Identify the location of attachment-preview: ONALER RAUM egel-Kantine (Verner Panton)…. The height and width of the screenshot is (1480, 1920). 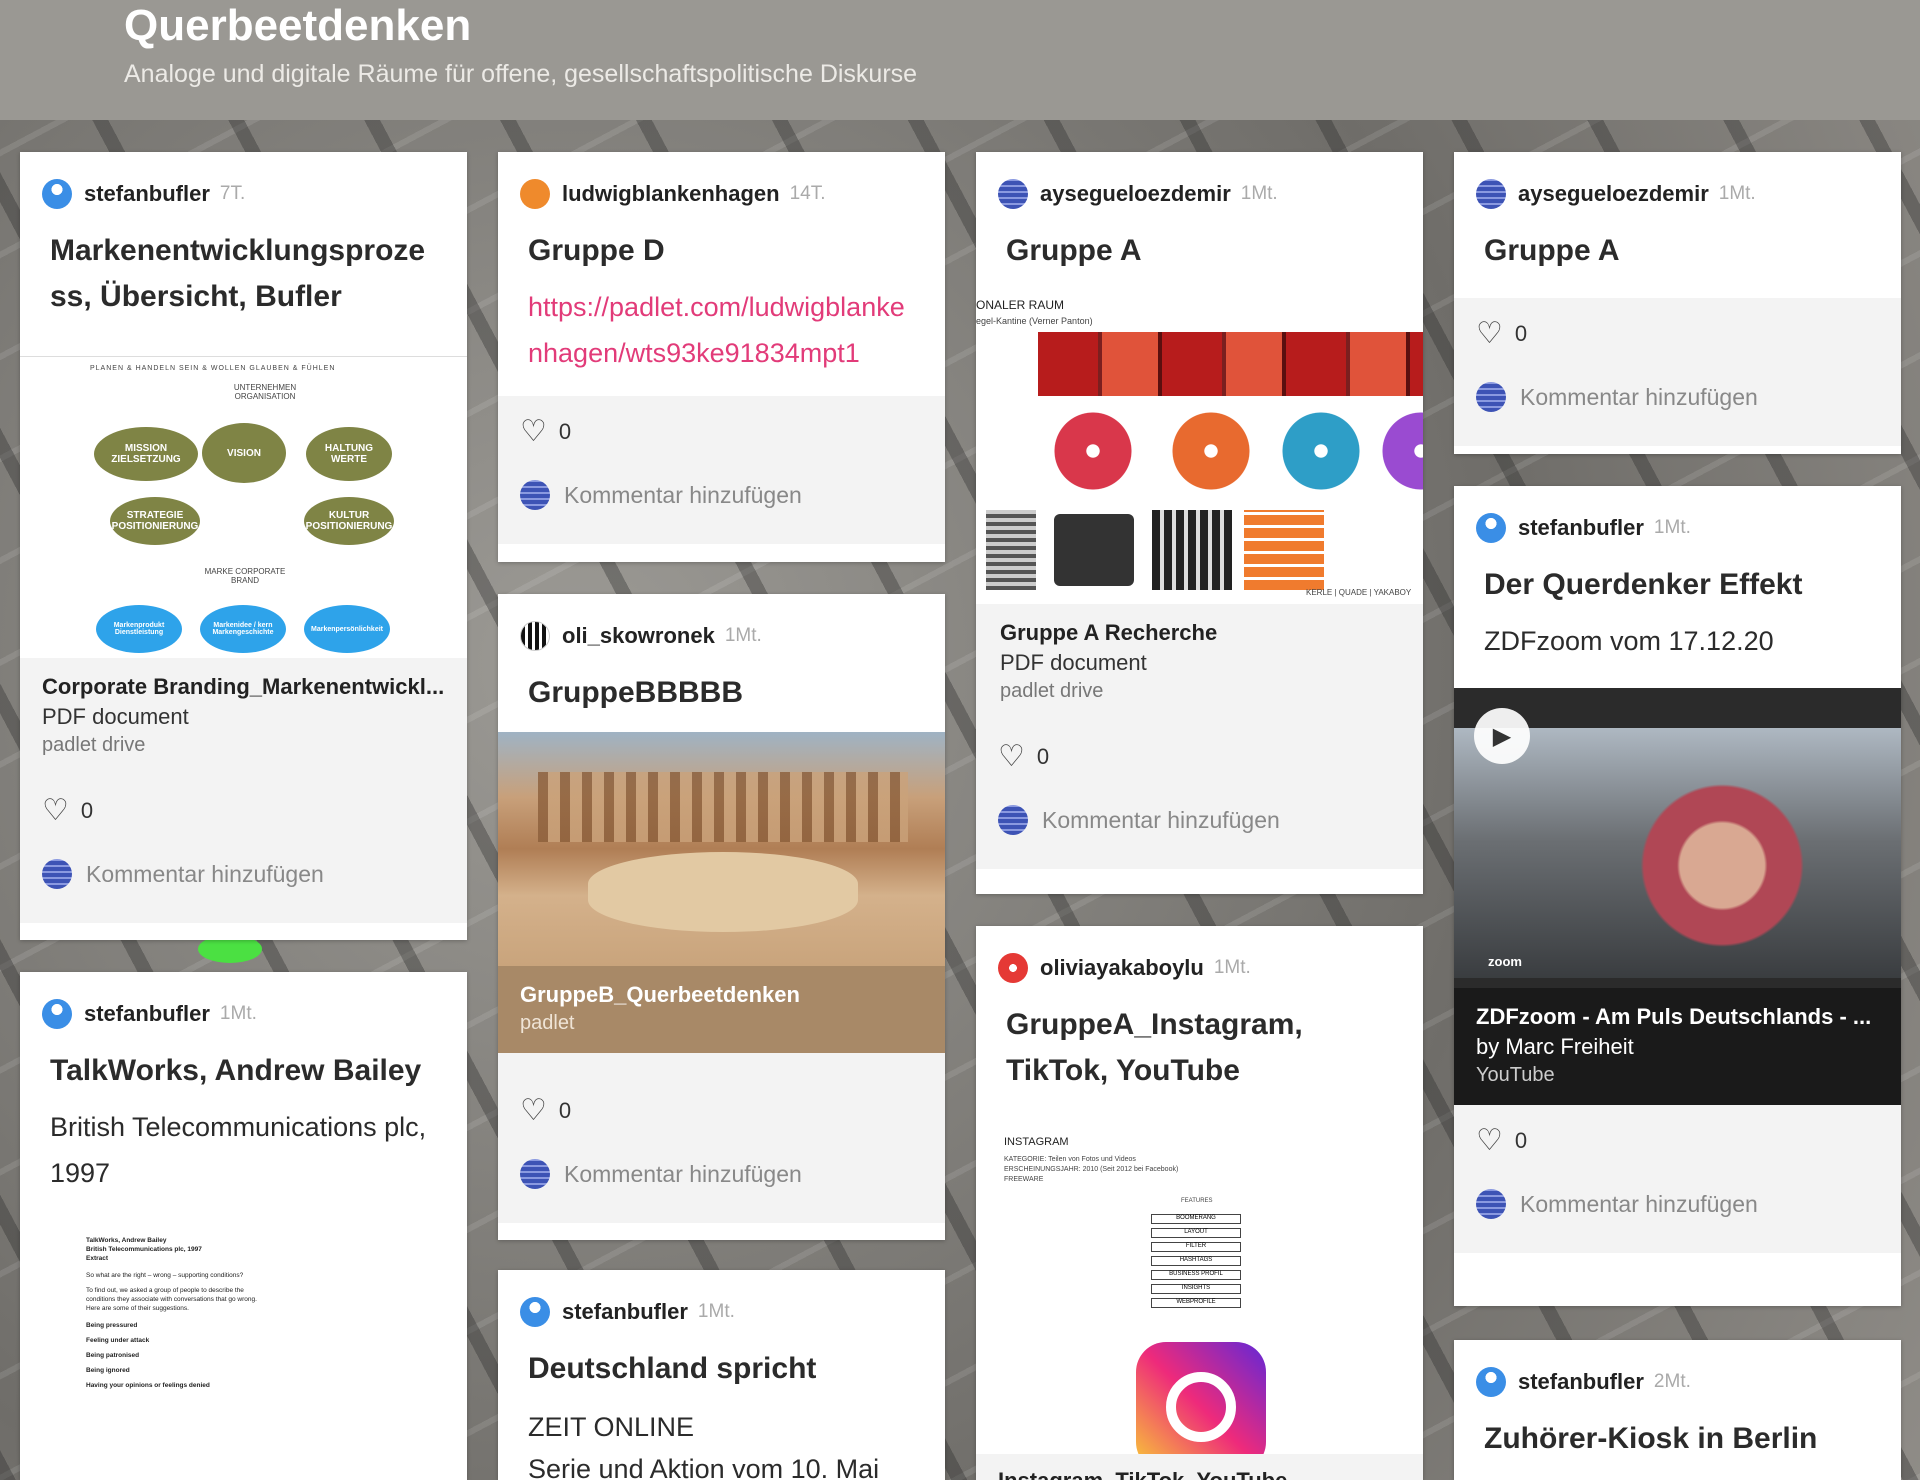
(1199, 448).